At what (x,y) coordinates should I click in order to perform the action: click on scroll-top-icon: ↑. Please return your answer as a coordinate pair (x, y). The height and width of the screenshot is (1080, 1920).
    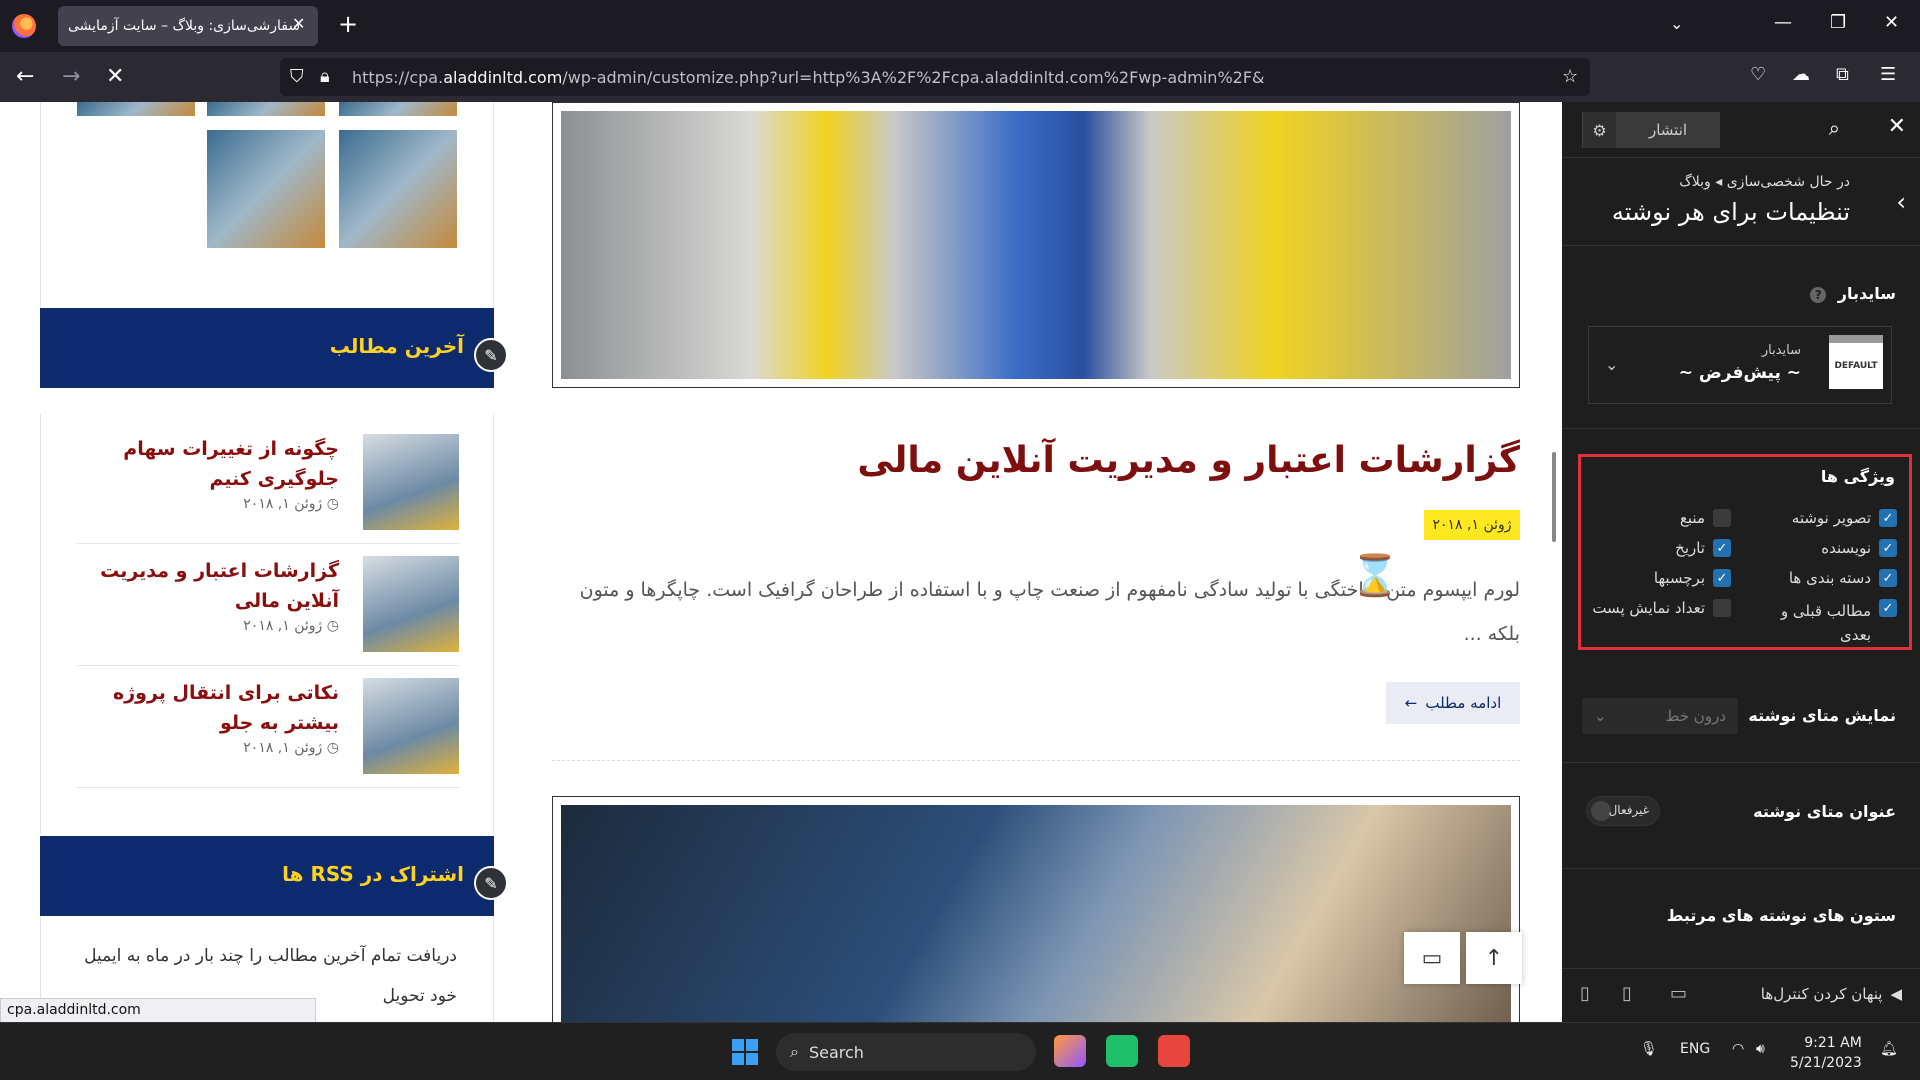
    Looking at the image, I should click on (1494, 958).